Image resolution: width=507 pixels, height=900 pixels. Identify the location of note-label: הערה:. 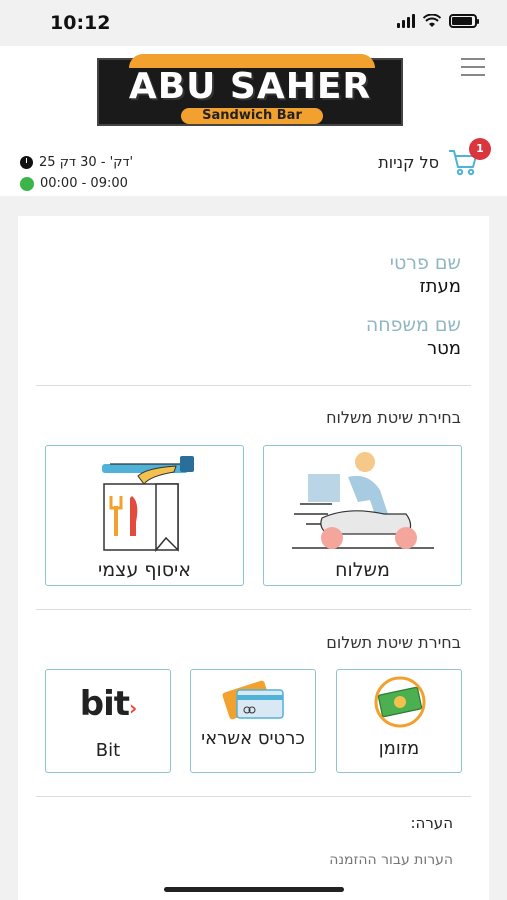
(431, 823).